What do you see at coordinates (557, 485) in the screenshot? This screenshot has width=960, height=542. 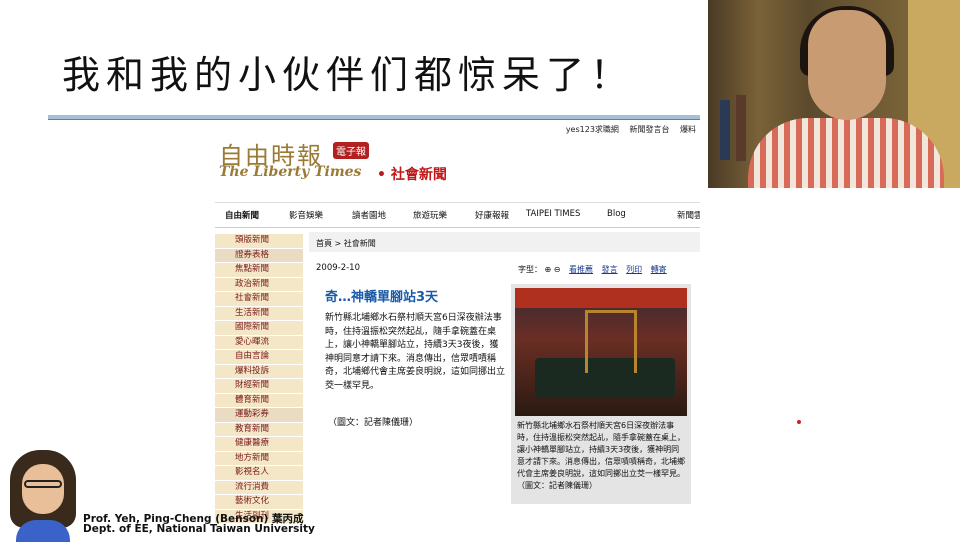 I see `caption-credit: （圖文：記者陳儀珊）` at bounding box center [557, 485].